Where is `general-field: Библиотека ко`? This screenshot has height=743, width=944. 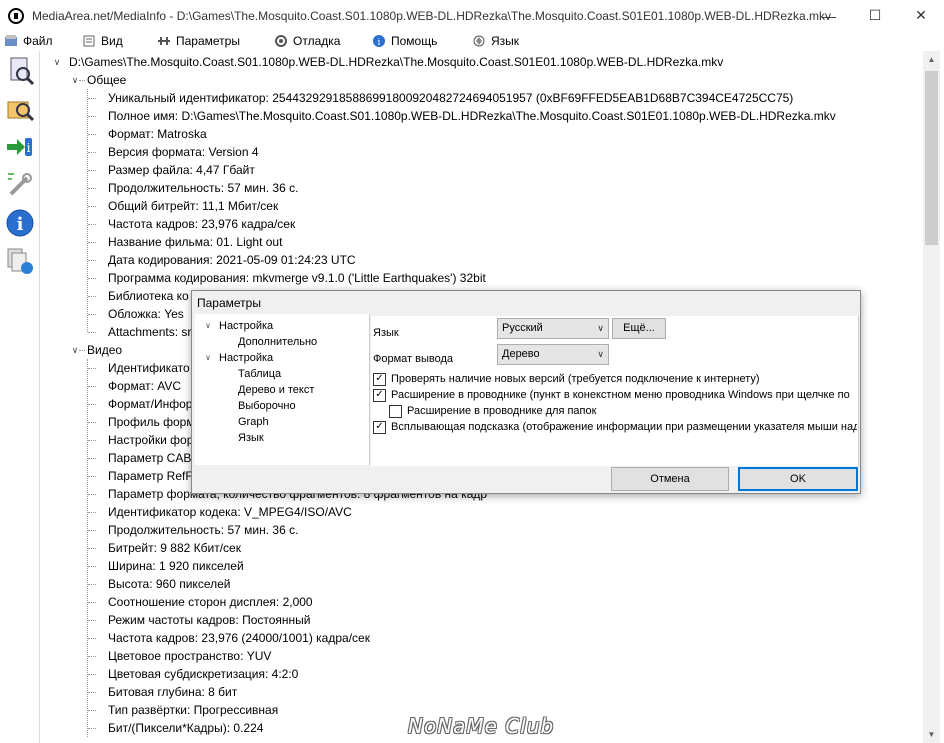 general-field: Библиотека ко is located at coordinates (148, 296).